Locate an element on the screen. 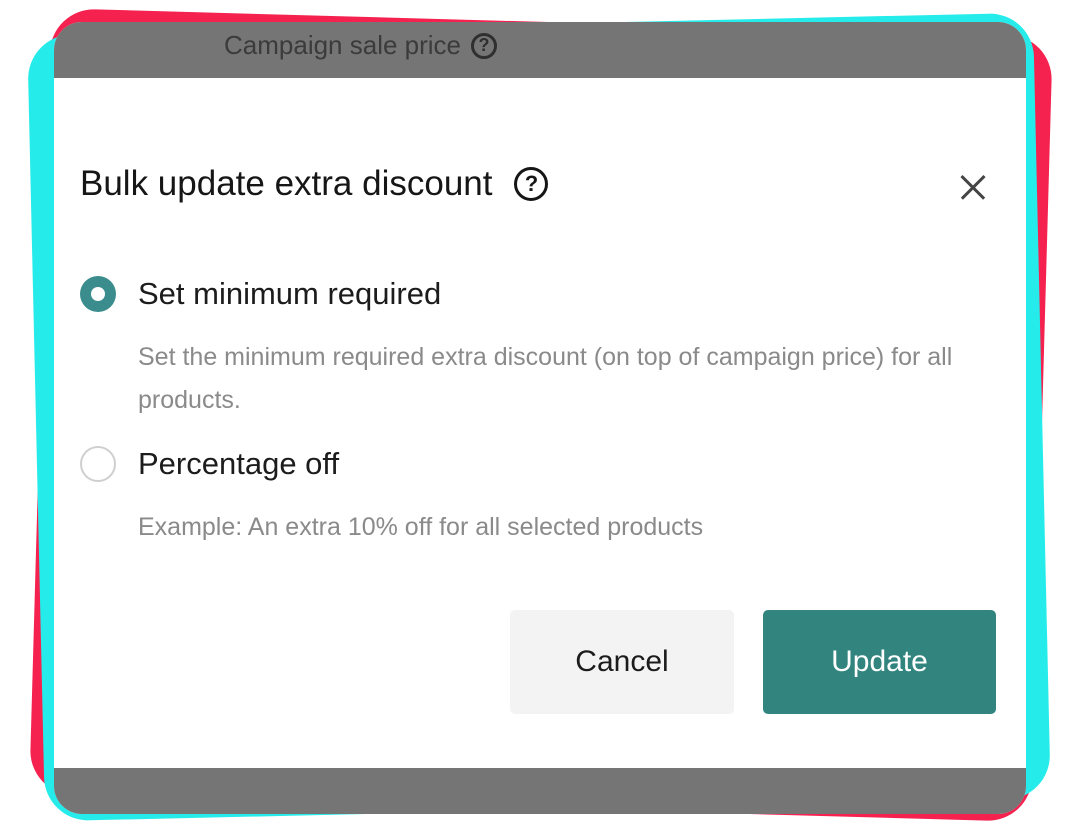  modal-overlay-top: Campaign sale price ? is located at coordinates (540, 50).